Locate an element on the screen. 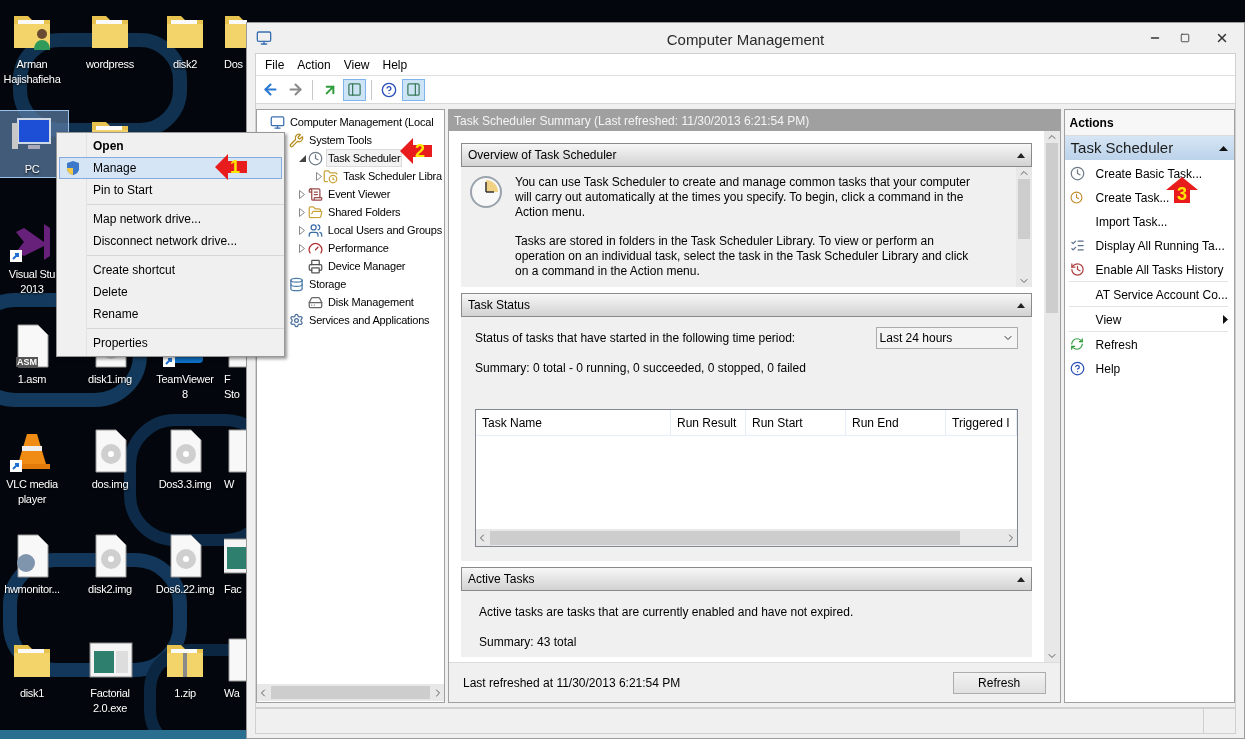  period-dropdown: Last 24 hours is located at coordinates (946, 338).